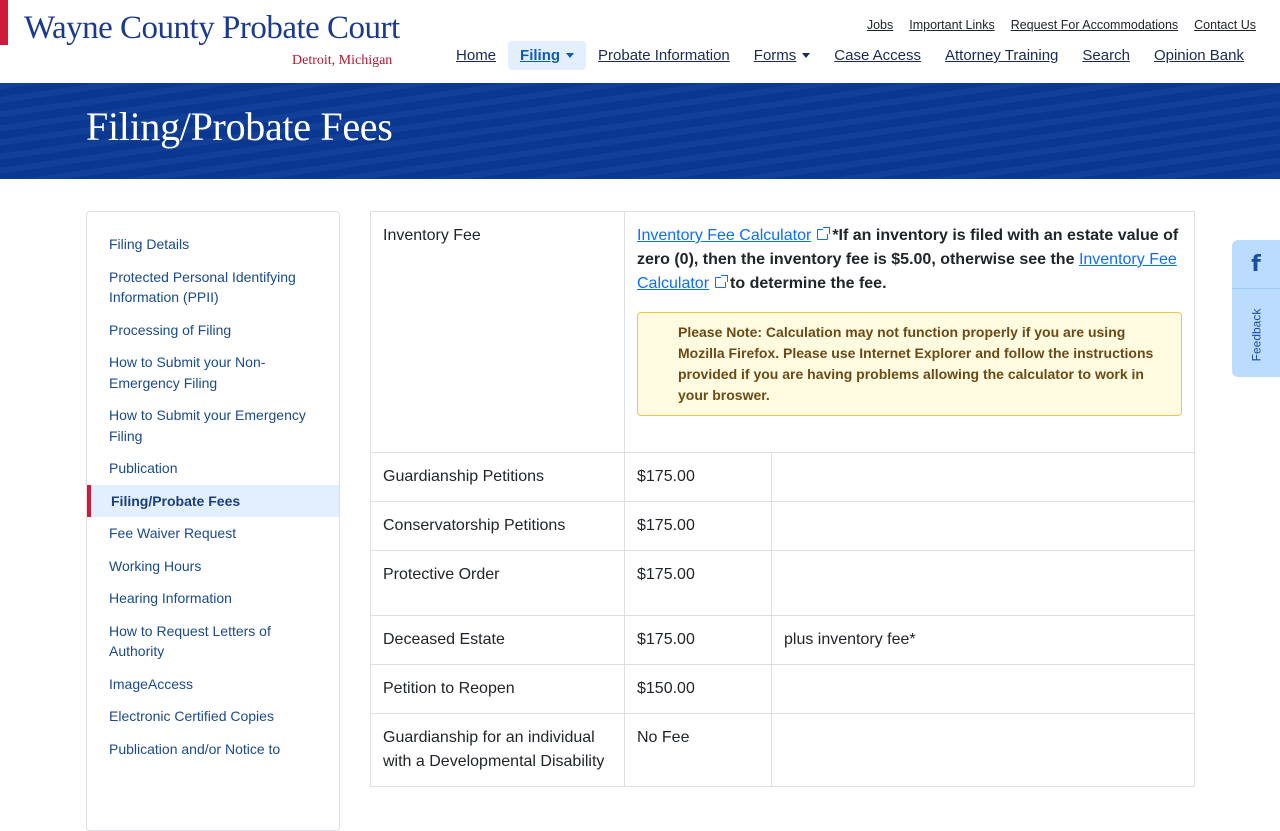 The image size is (1280, 831). I want to click on nav-forms-label: Forms, so click(775, 55).